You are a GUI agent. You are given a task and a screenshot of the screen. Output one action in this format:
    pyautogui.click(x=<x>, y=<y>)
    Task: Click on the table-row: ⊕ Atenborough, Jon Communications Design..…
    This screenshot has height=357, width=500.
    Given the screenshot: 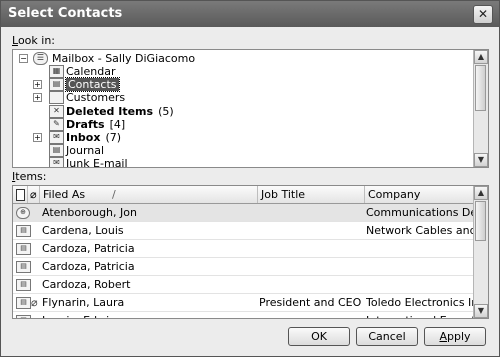 What is the action you would take?
    pyautogui.click(x=243, y=213)
    